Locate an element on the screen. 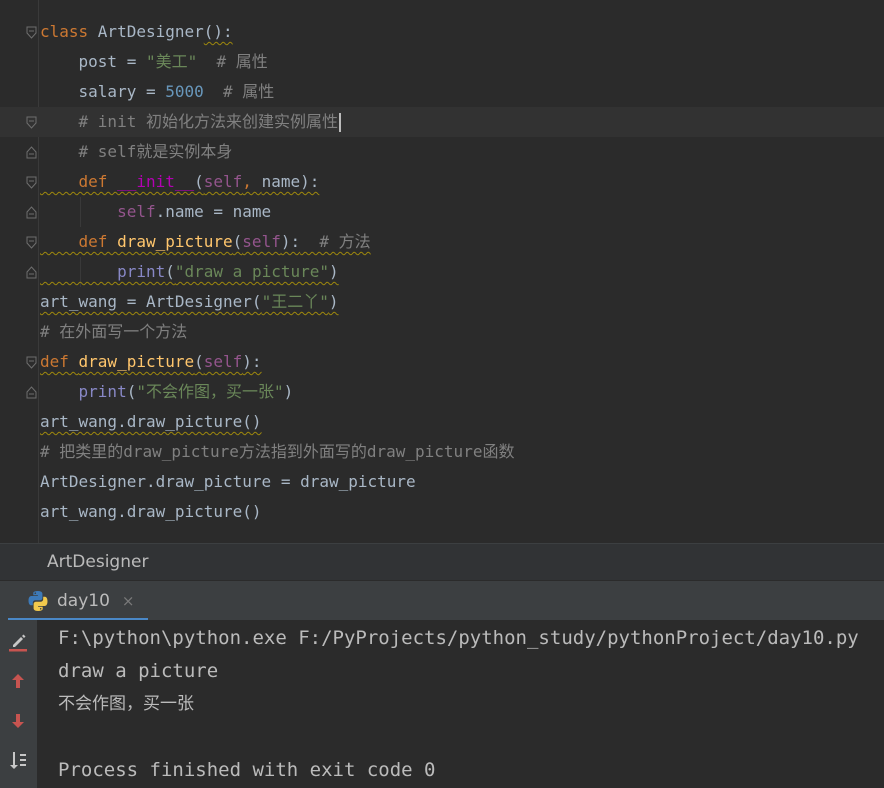 The image size is (884, 788). code-line: post = "美工" # 属性 is located at coordinates (154, 62).